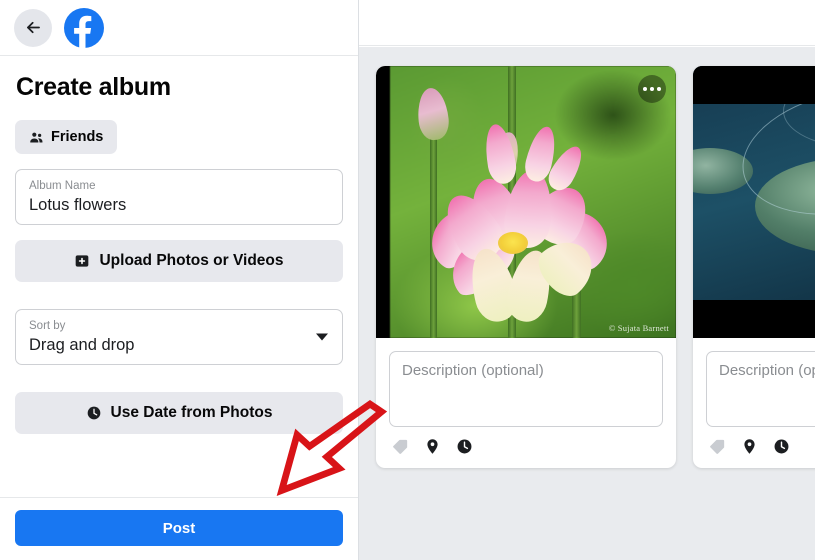 The width and height of the screenshot is (815, 560). I want to click on sidebar-footer: Post, so click(179, 528).